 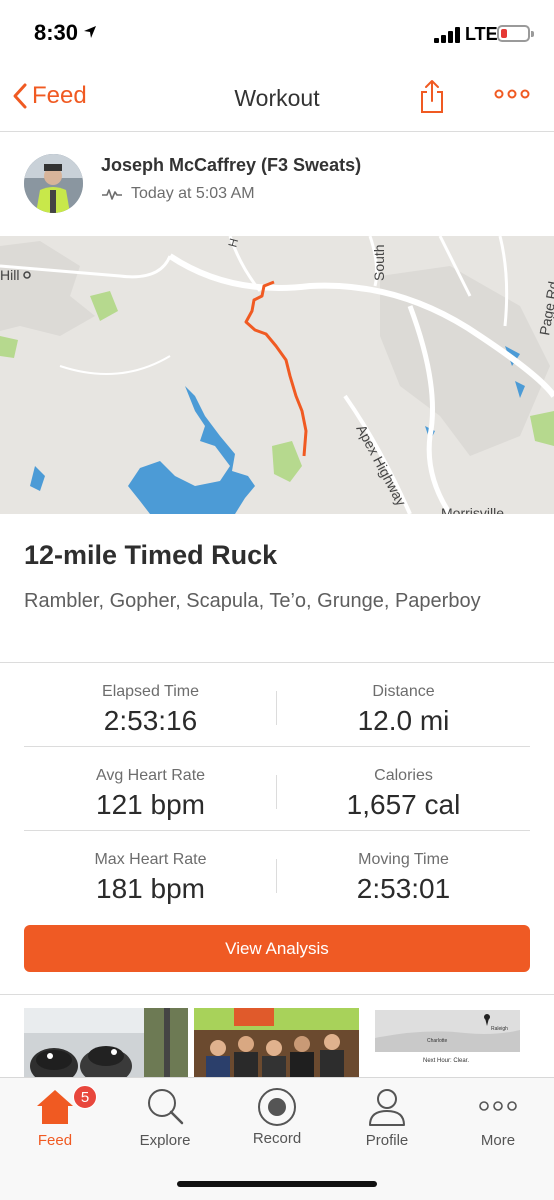 I want to click on tab-label: More, so click(x=498, y=1140).